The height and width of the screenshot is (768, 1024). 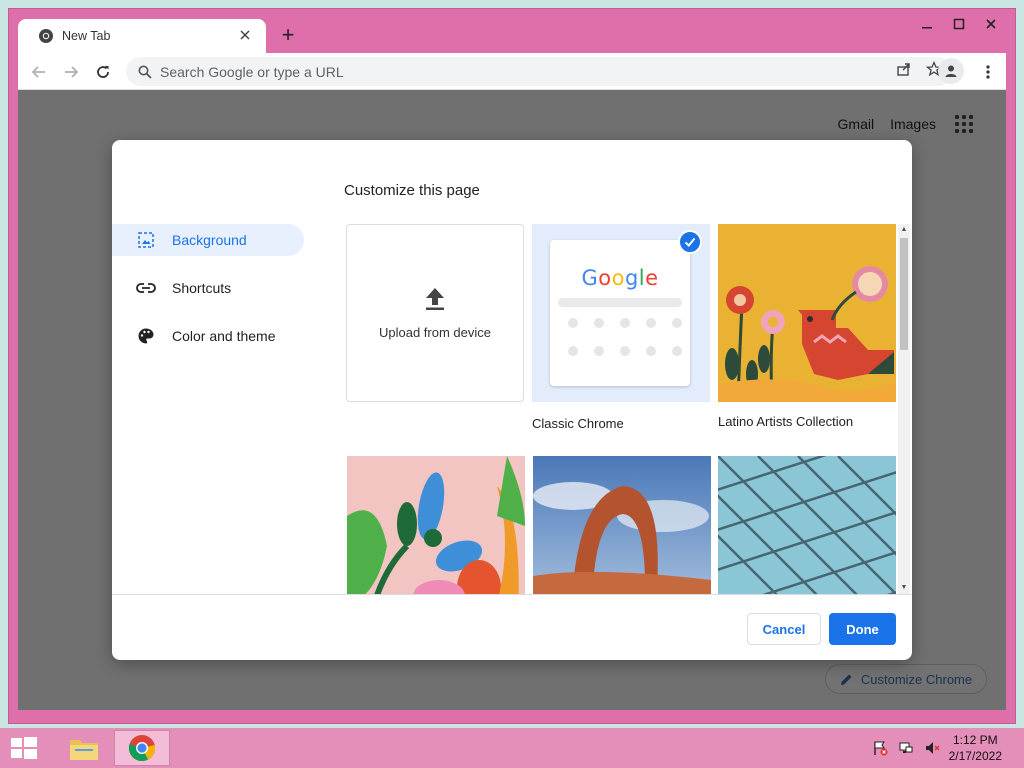 I want to click on glass-building-image, so click(x=807, y=525).